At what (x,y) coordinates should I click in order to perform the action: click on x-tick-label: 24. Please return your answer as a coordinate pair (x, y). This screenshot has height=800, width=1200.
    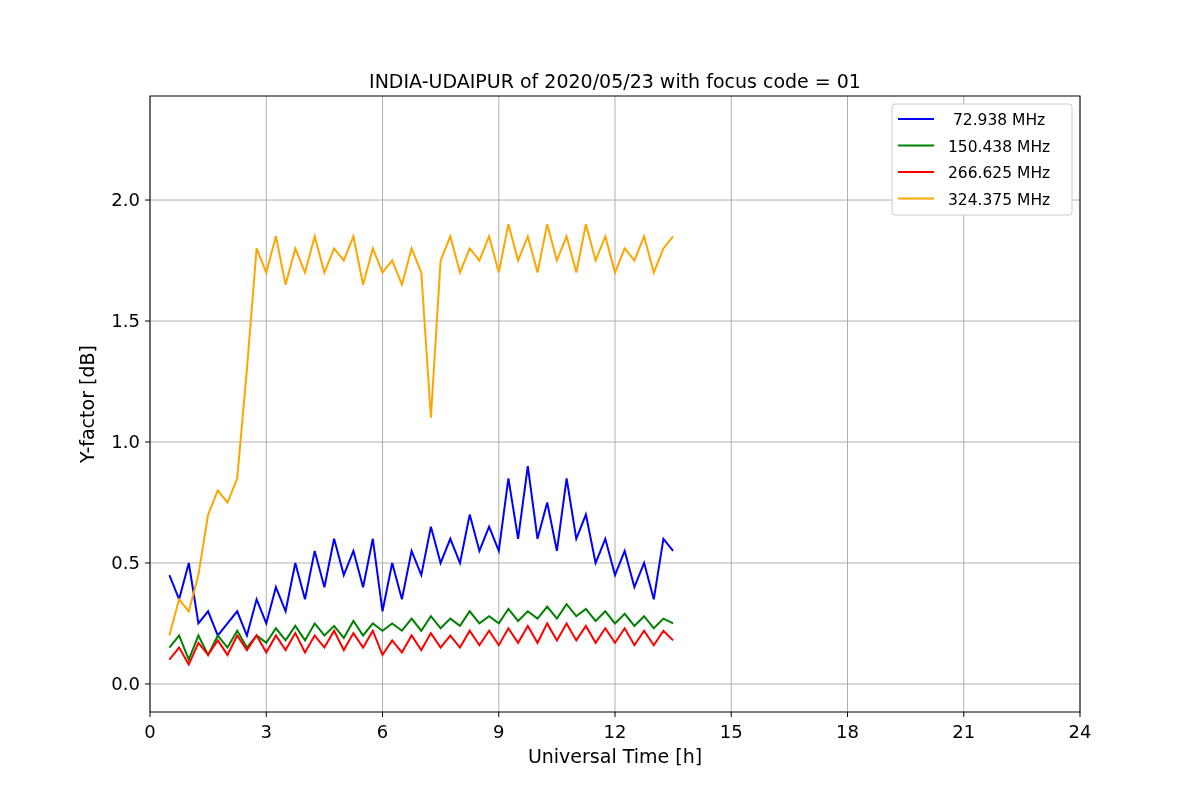
    Looking at the image, I should click on (1080, 731).